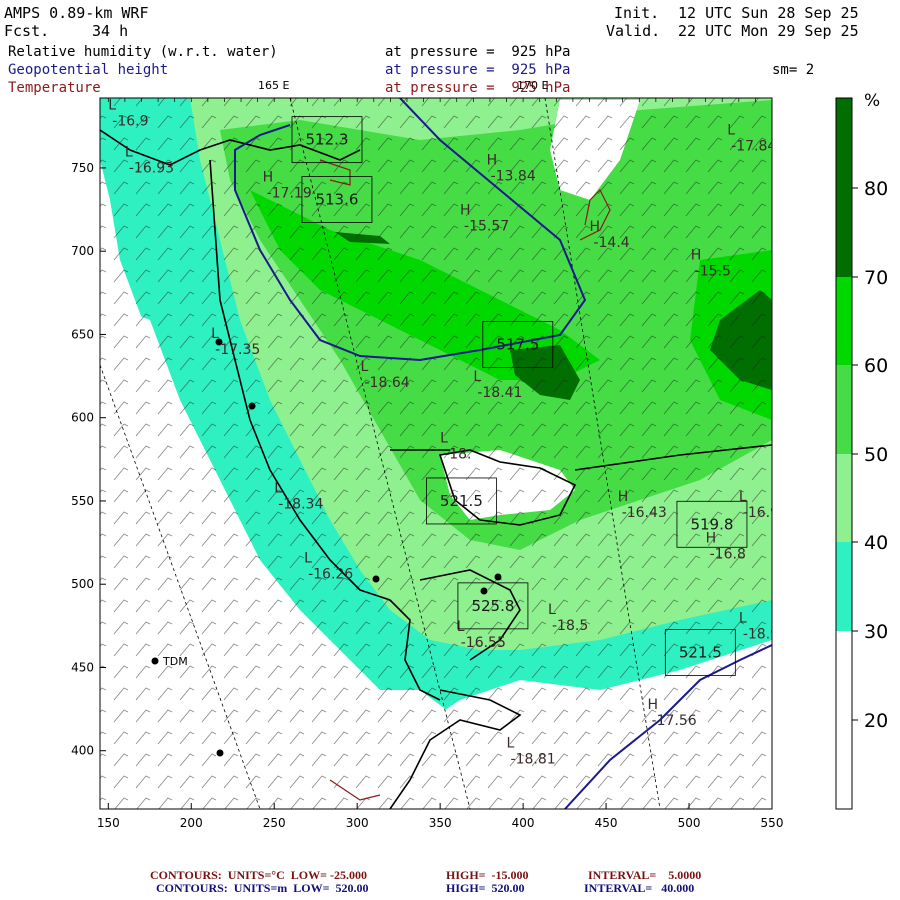 The image size is (900, 900). I want to click on height-value: 512.3, so click(327, 140).